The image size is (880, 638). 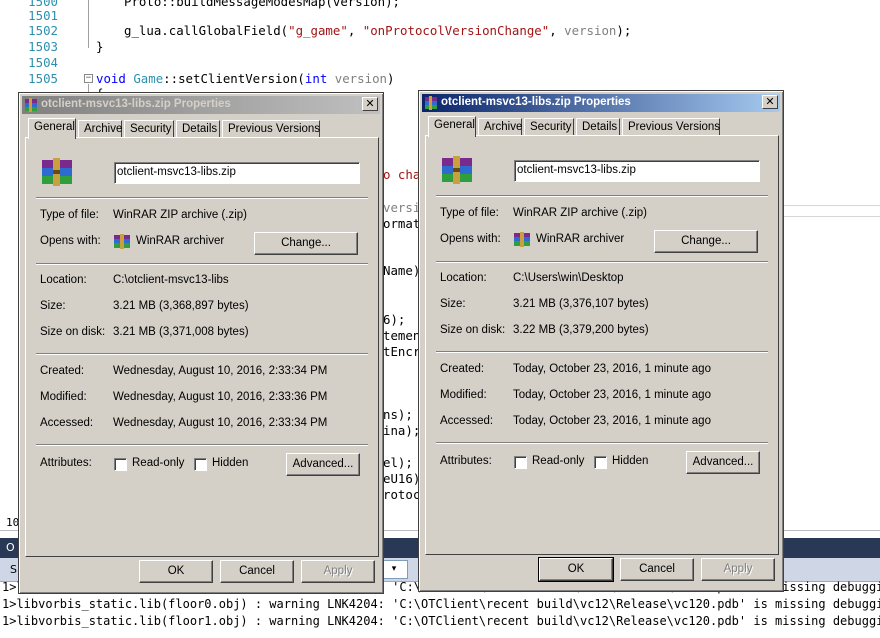 I want to click on code-fragment: 6);, so click(x=394, y=319).